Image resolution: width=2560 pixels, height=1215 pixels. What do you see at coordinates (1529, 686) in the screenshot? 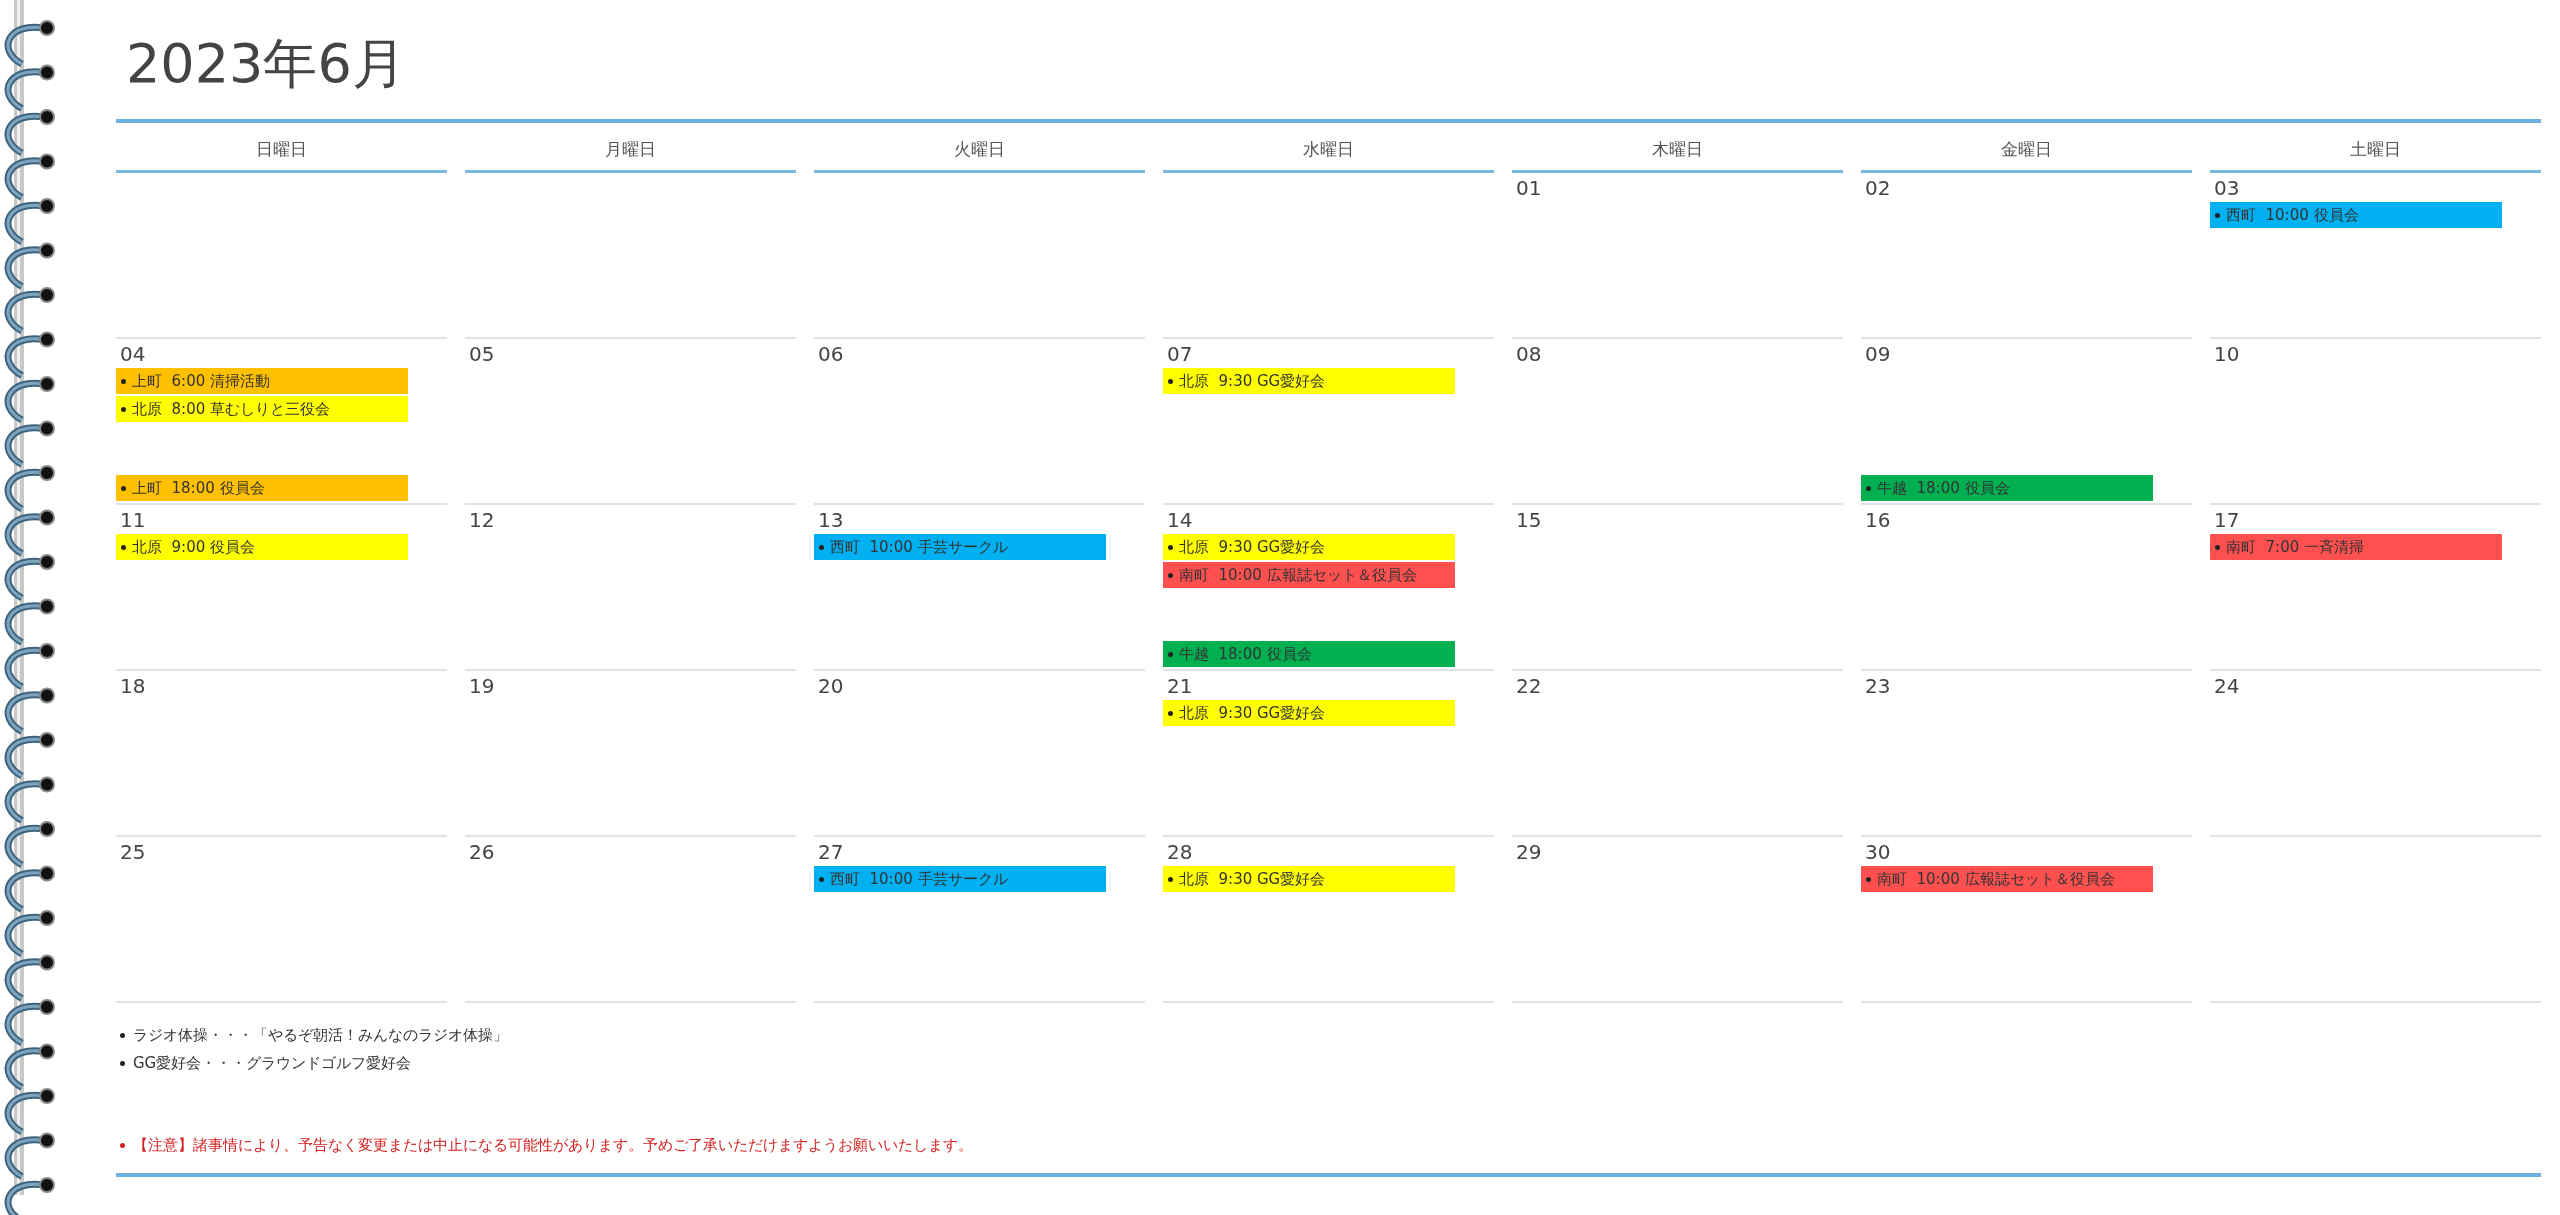
I see `date-number: 22` at bounding box center [1529, 686].